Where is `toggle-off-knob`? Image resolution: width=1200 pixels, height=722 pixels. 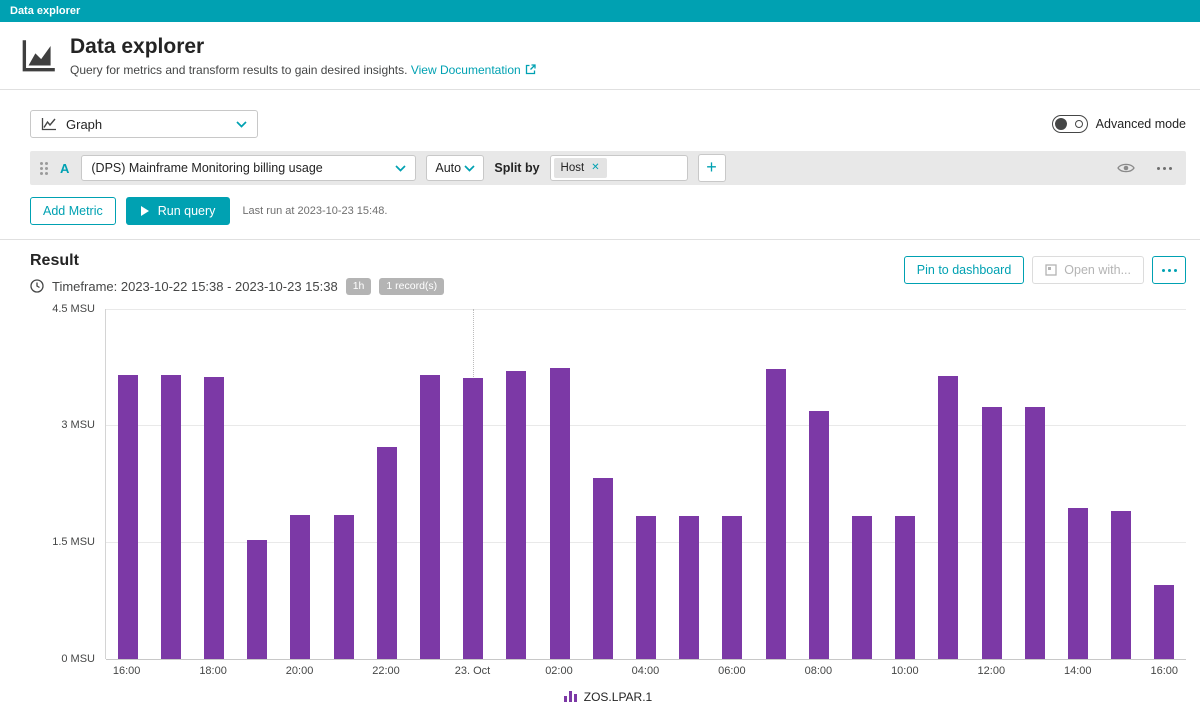 toggle-off-knob is located at coordinates (1078, 124).